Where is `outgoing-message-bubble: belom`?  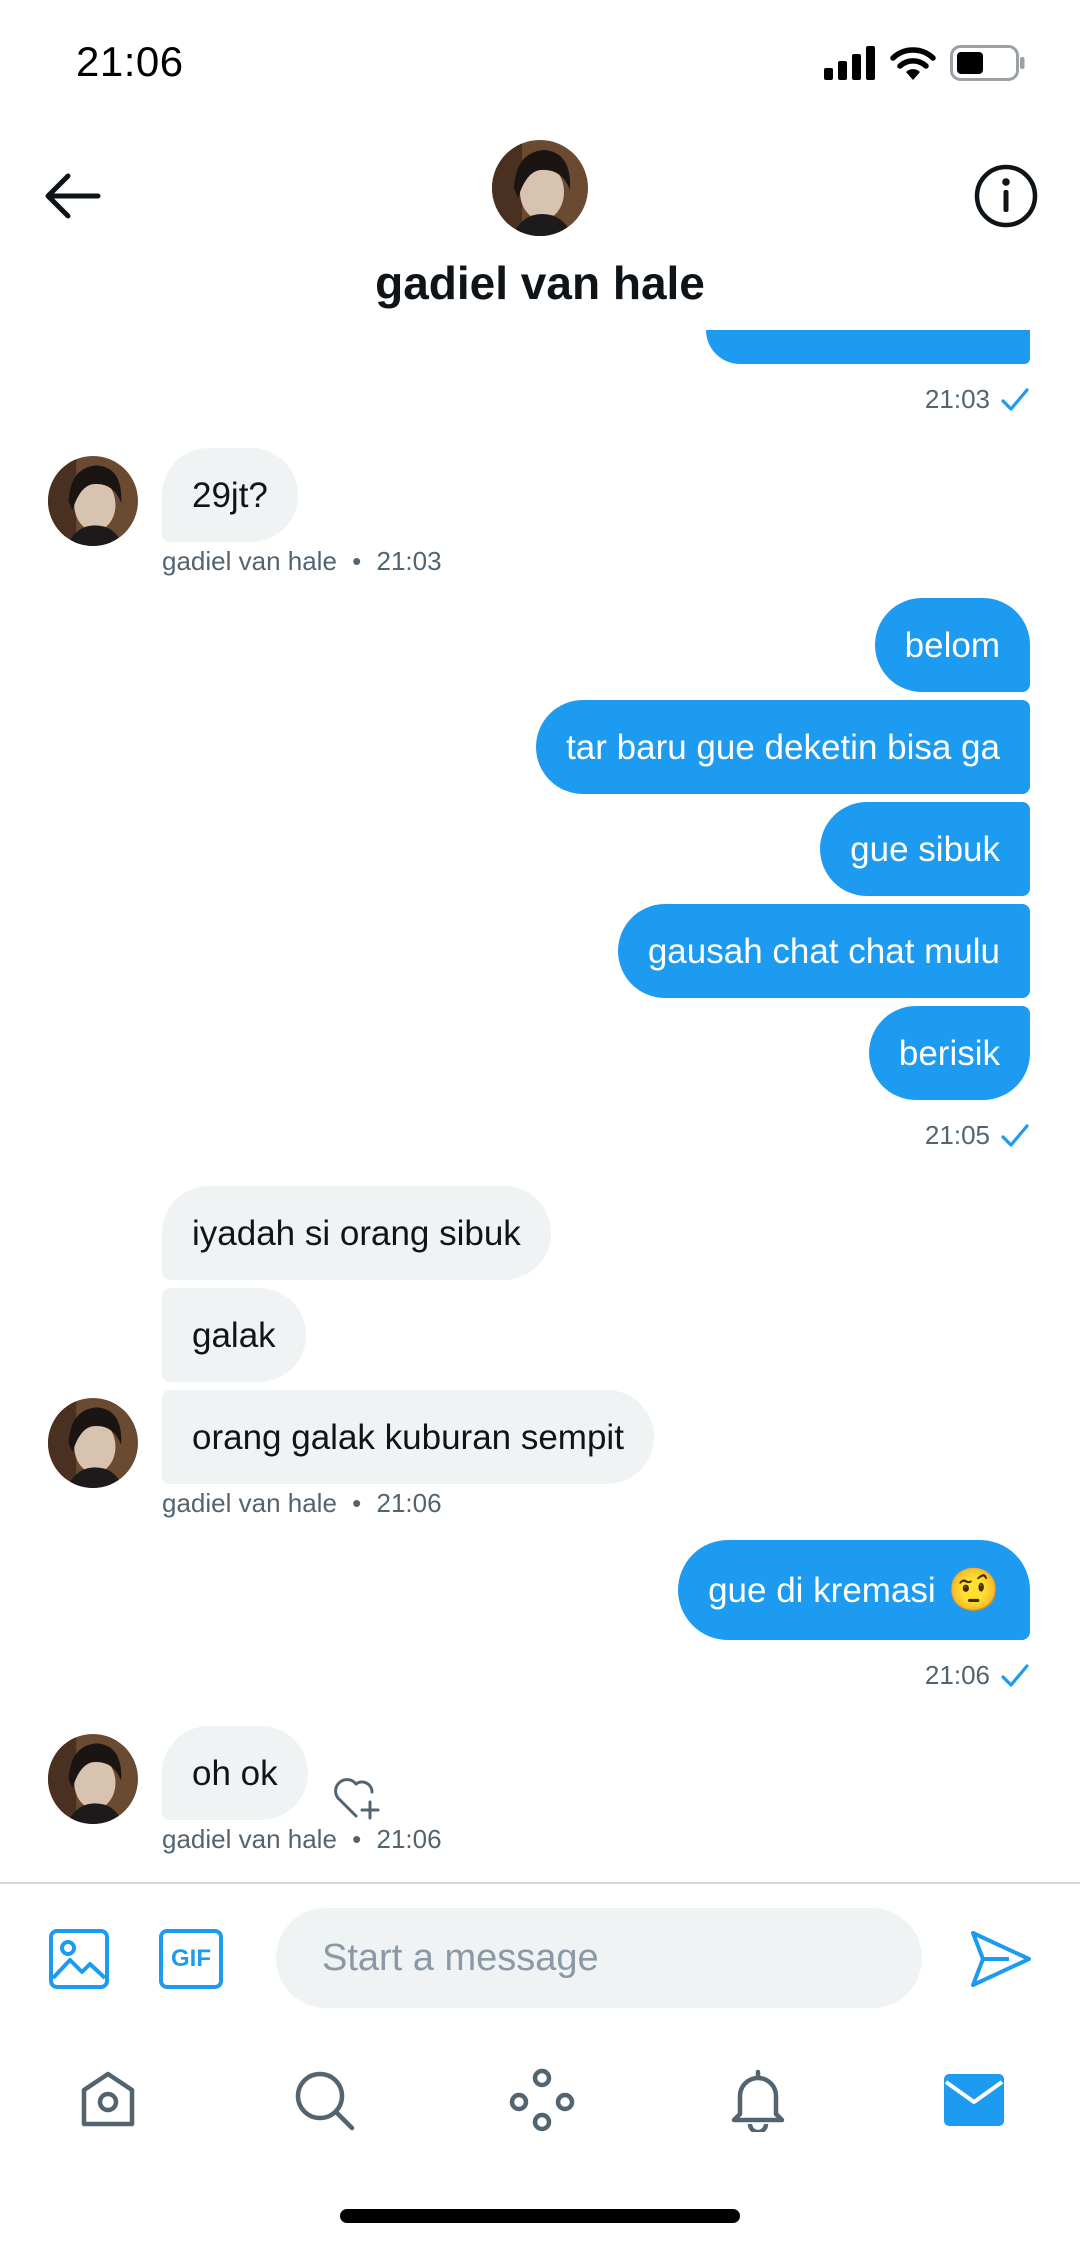
outgoing-message-bubble: belom is located at coordinates (952, 645).